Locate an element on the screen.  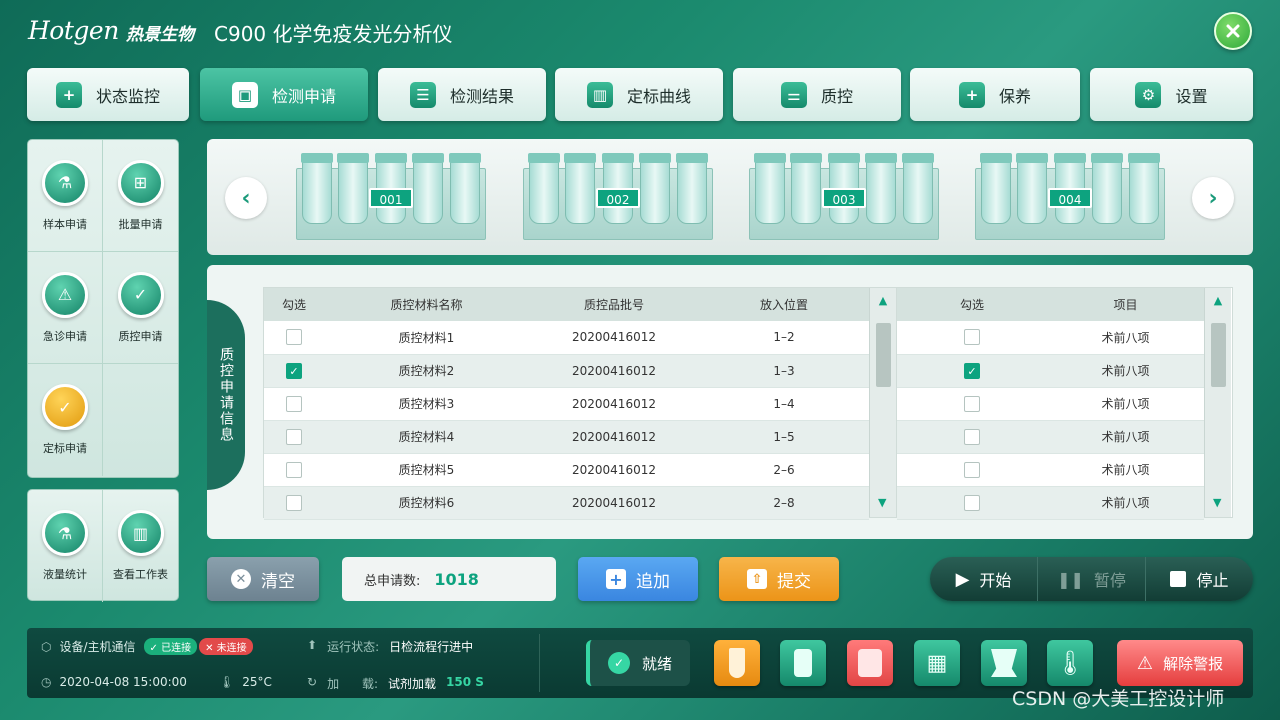
check-circle-icon: ✓ is located at coordinates (618, 663).